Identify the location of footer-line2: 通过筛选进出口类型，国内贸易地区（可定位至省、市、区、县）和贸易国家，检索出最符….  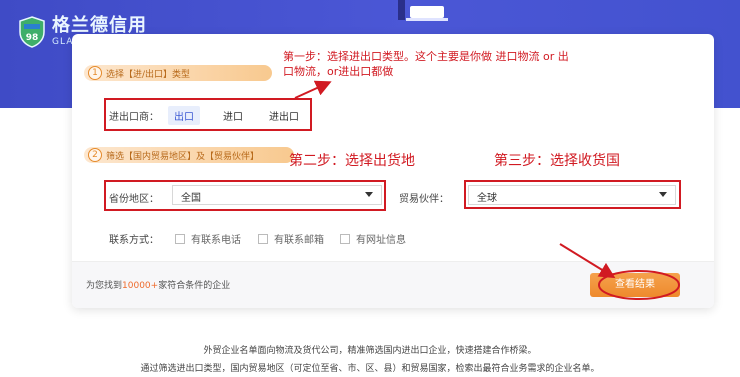
(370, 369).